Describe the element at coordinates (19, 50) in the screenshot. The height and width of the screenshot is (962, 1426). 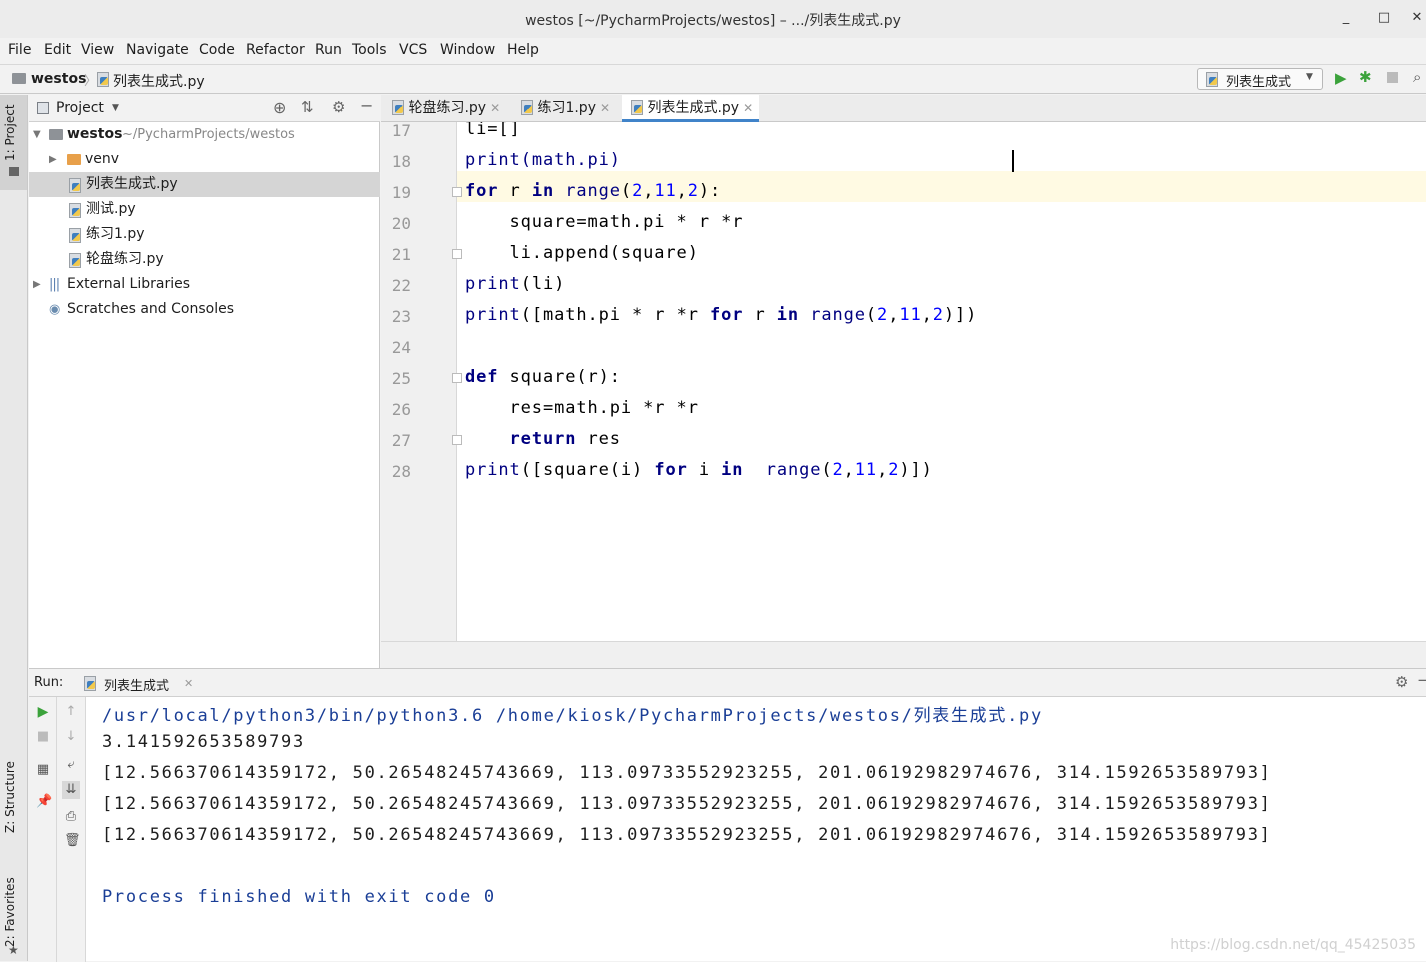
I see `menu-file: File` at that location.